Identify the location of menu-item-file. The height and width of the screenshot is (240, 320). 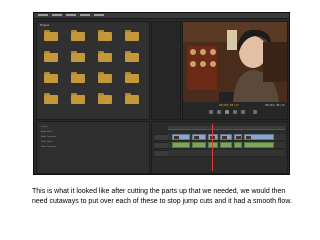
(43, 15).